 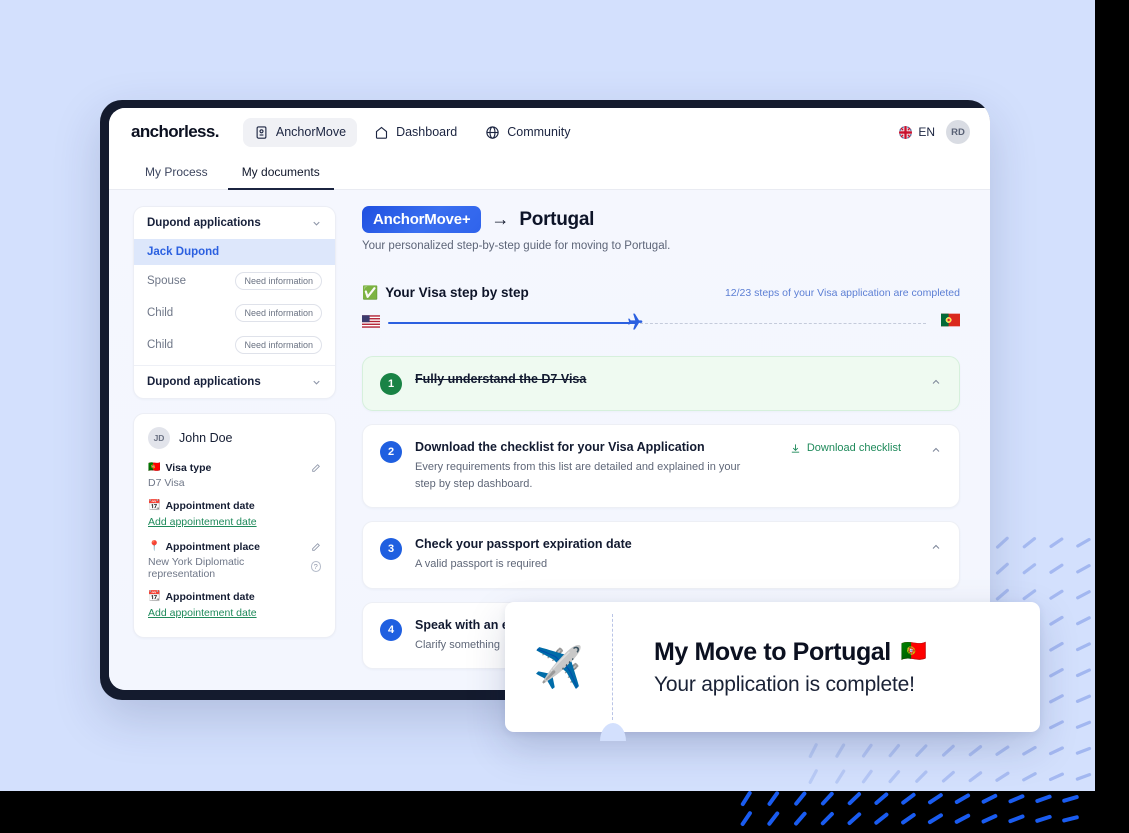 What do you see at coordinates (391, 384) in the screenshot?
I see `step-number: 1` at bounding box center [391, 384].